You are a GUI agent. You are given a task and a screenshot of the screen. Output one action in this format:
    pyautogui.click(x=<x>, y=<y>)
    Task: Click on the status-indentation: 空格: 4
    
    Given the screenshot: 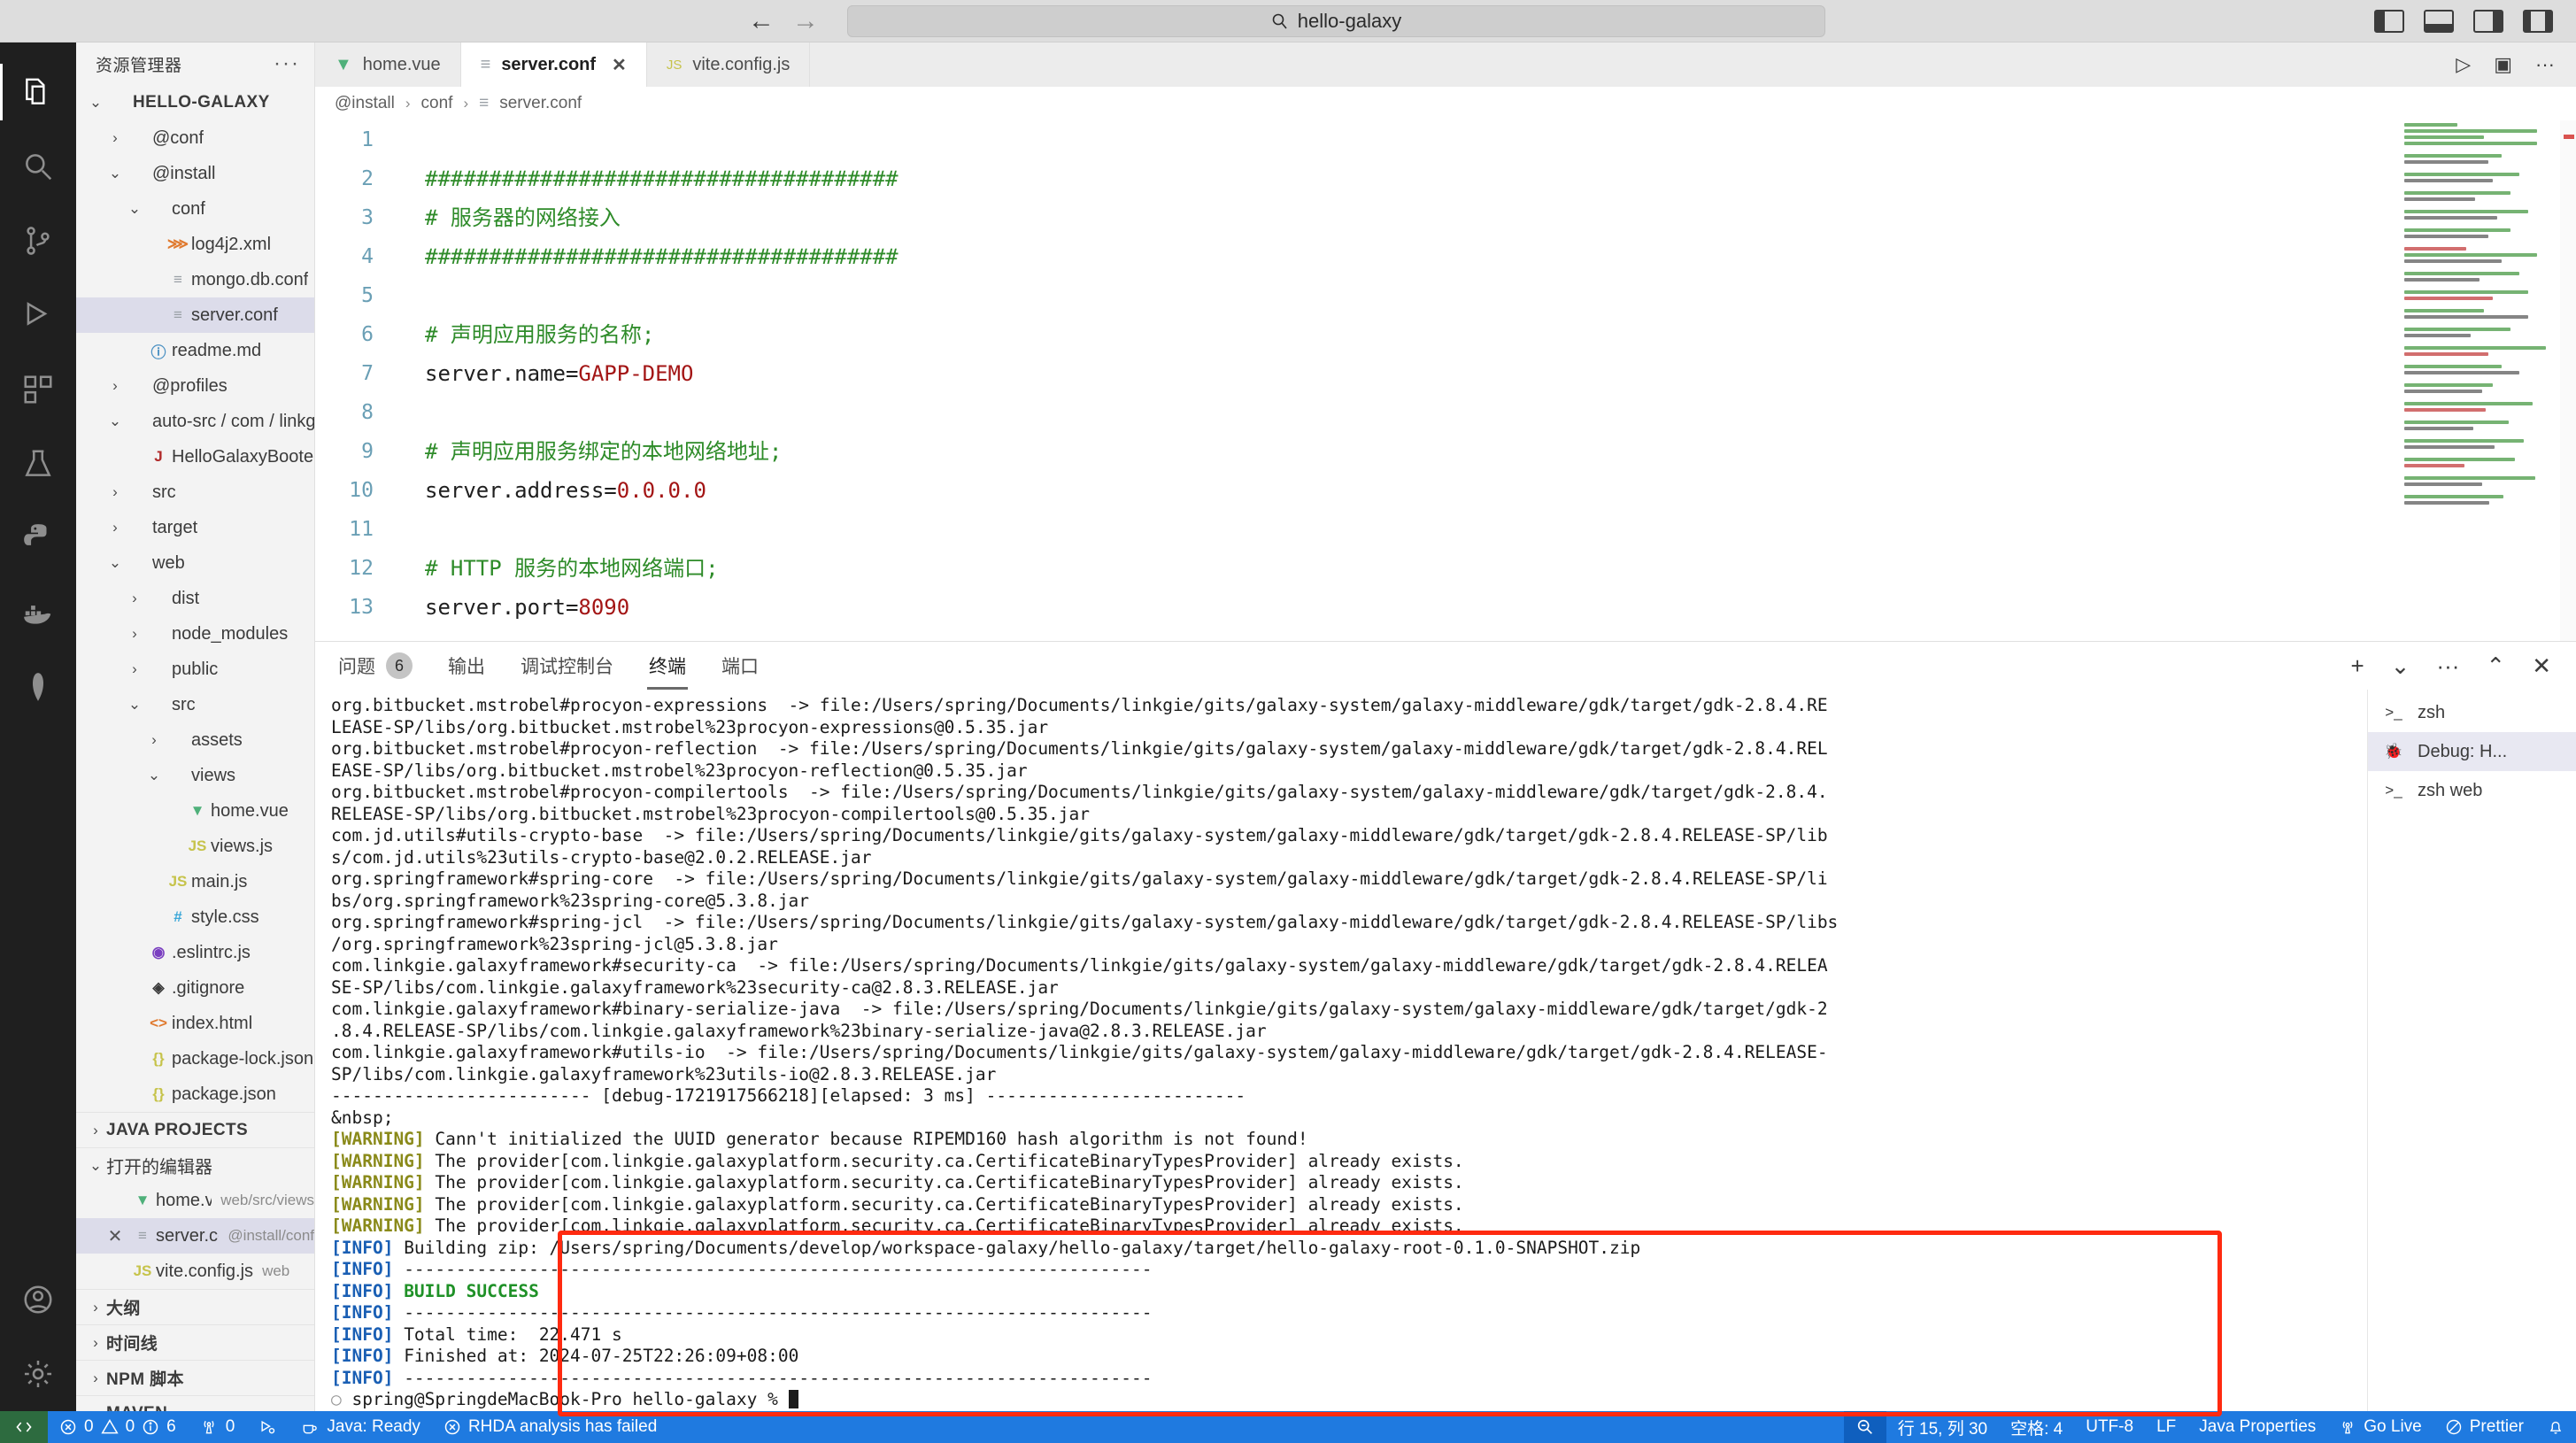 What is the action you would take?
    pyautogui.click(x=2036, y=1427)
    